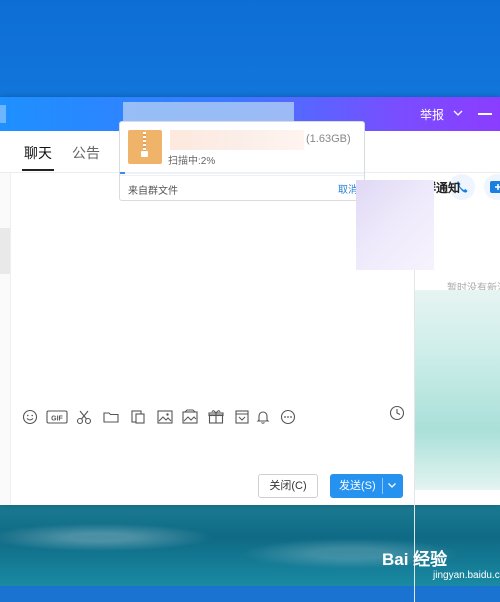  I want to click on send-options-chevron-icon, so click(392, 486).